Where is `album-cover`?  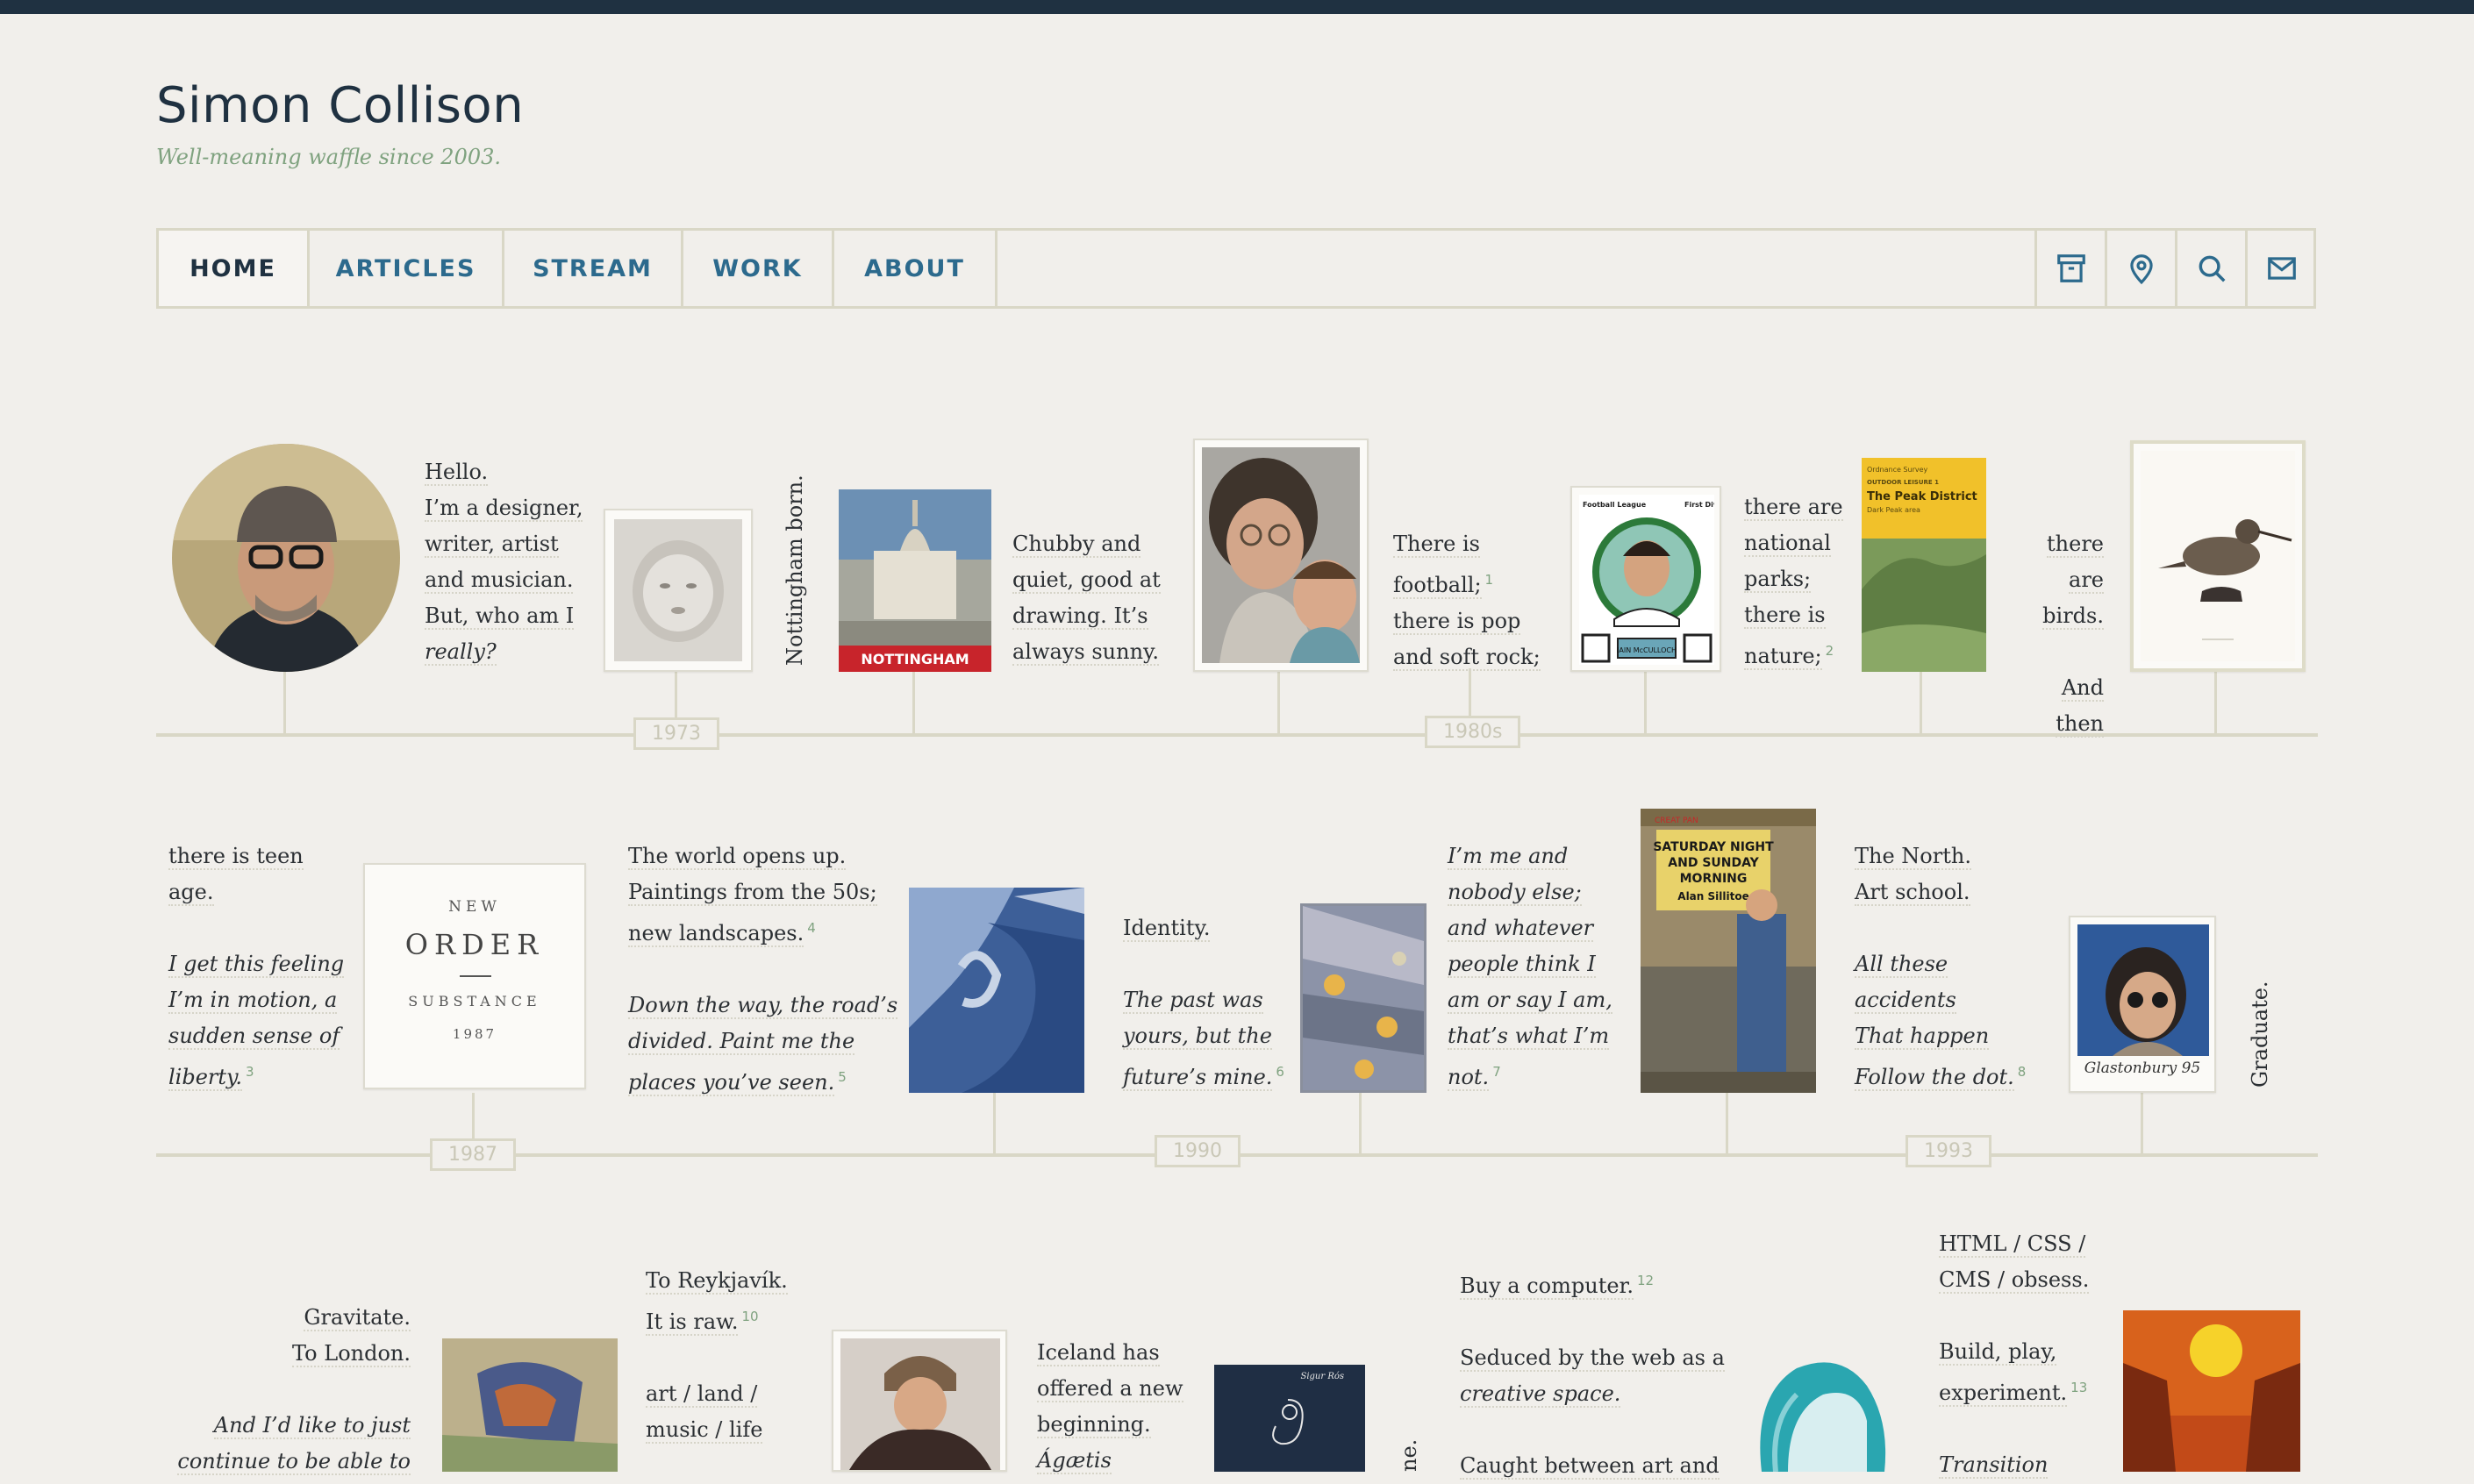 album-cover is located at coordinates (1363, 998).